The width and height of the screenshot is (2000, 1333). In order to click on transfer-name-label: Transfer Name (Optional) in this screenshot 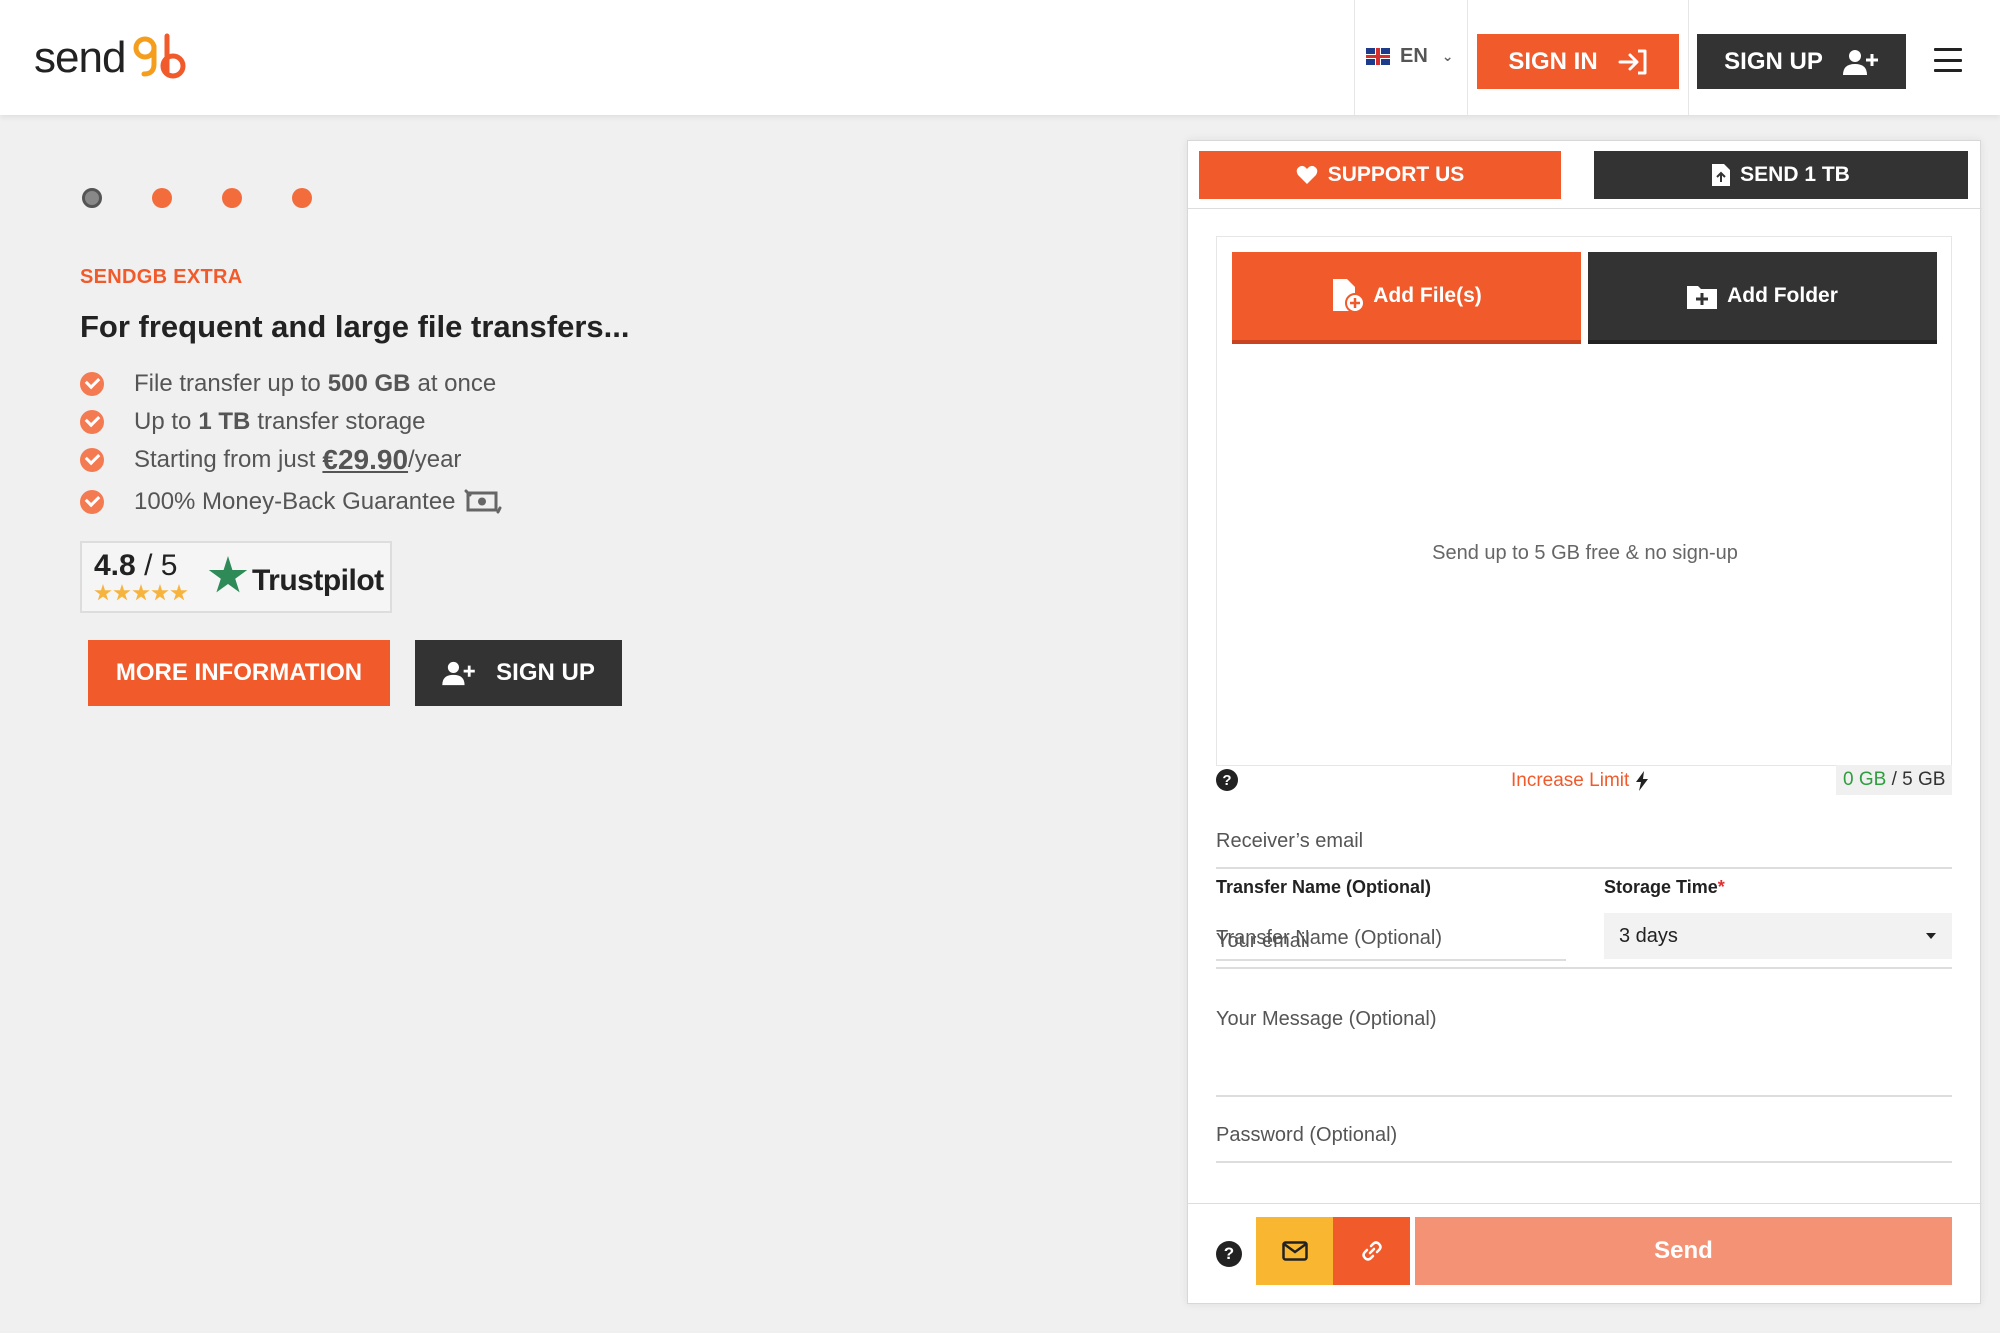, I will do `click(1324, 887)`.